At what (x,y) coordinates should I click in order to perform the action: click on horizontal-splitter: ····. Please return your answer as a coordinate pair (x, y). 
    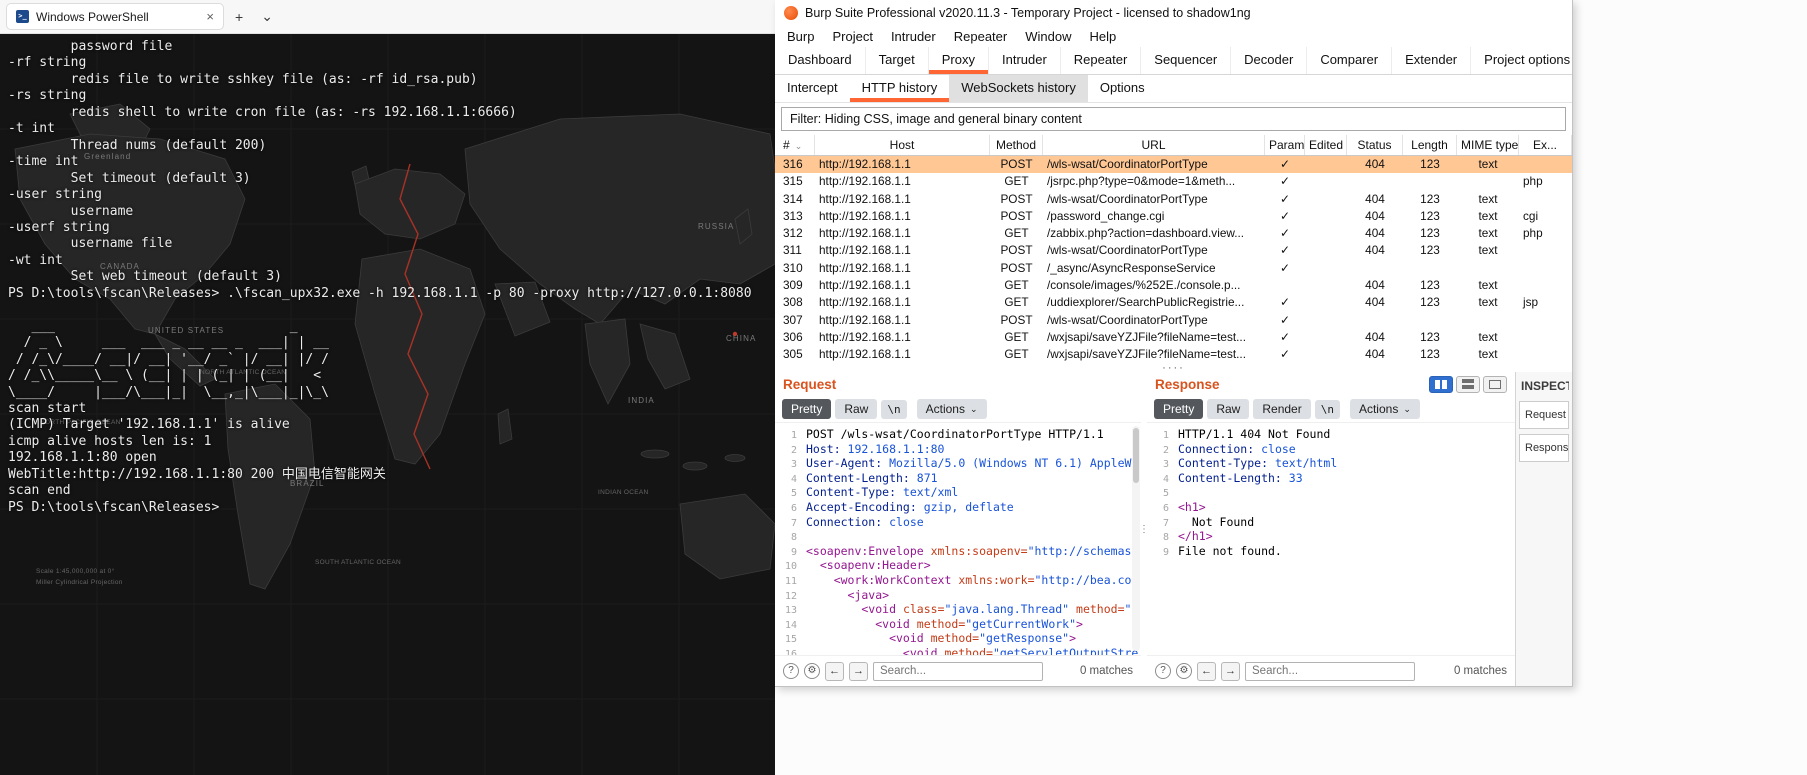
    Looking at the image, I should click on (1173, 368).